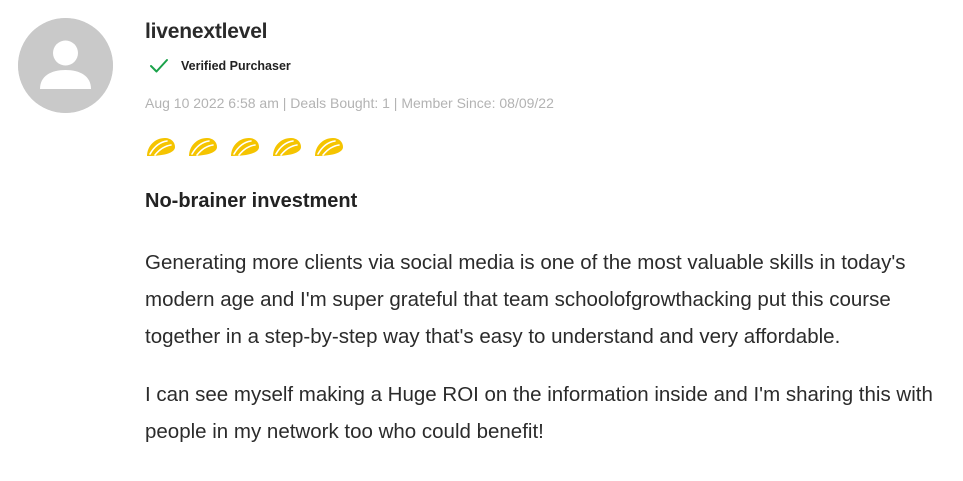 The image size is (963, 481). Describe the element at coordinates (551, 32) in the screenshot. I see `reviewer-username: livenextlevel` at that location.